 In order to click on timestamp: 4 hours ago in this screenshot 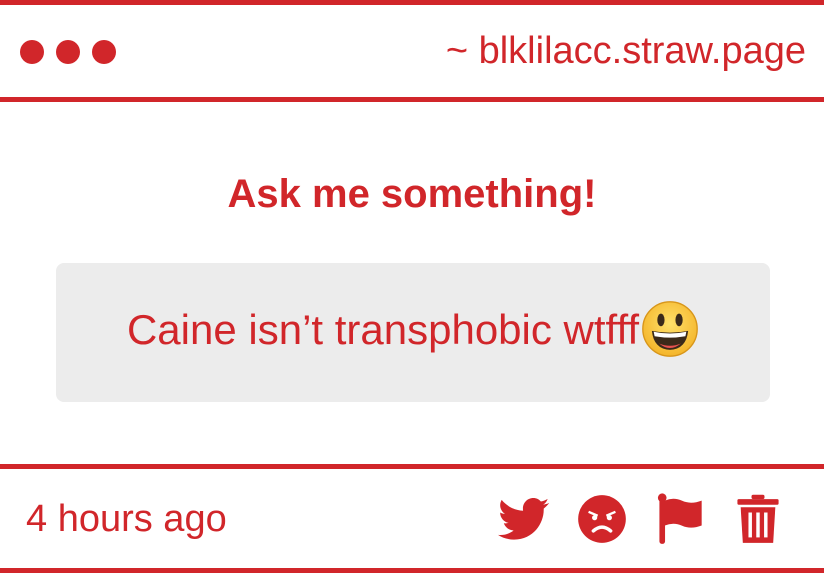, I will do `click(126, 519)`.